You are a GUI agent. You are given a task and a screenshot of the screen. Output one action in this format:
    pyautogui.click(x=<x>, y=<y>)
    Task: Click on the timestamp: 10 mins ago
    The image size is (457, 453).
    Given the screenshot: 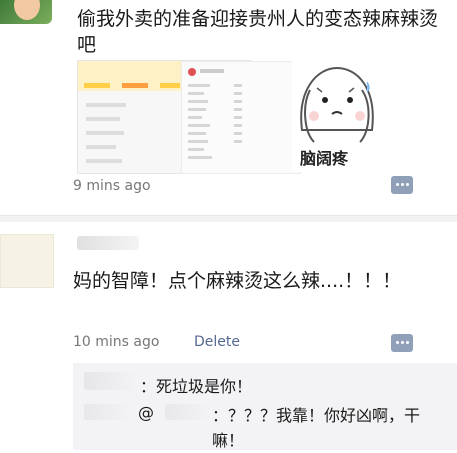 What is the action you would take?
    pyautogui.click(x=116, y=342)
    